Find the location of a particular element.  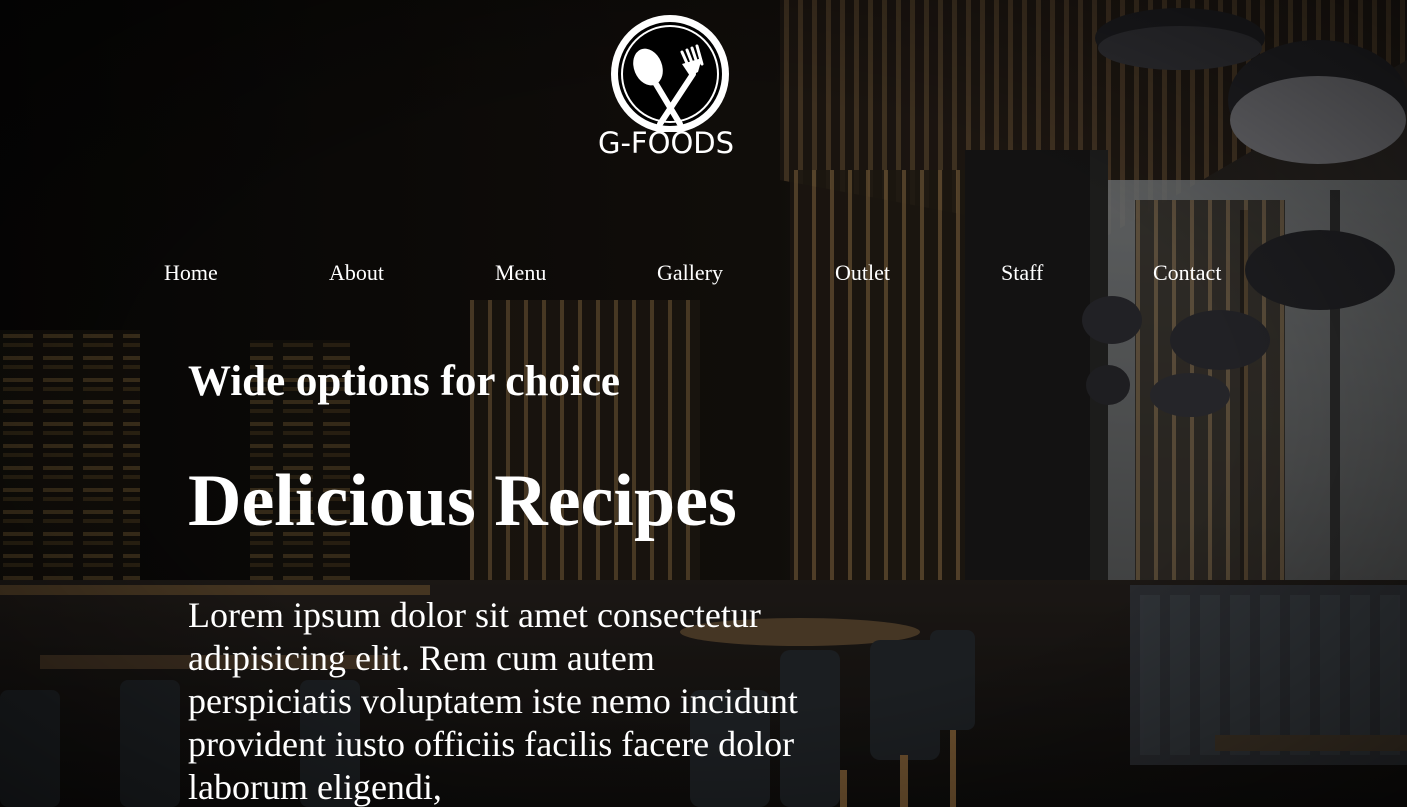

hero-title: Delicious Recipes is located at coordinates (462, 501).